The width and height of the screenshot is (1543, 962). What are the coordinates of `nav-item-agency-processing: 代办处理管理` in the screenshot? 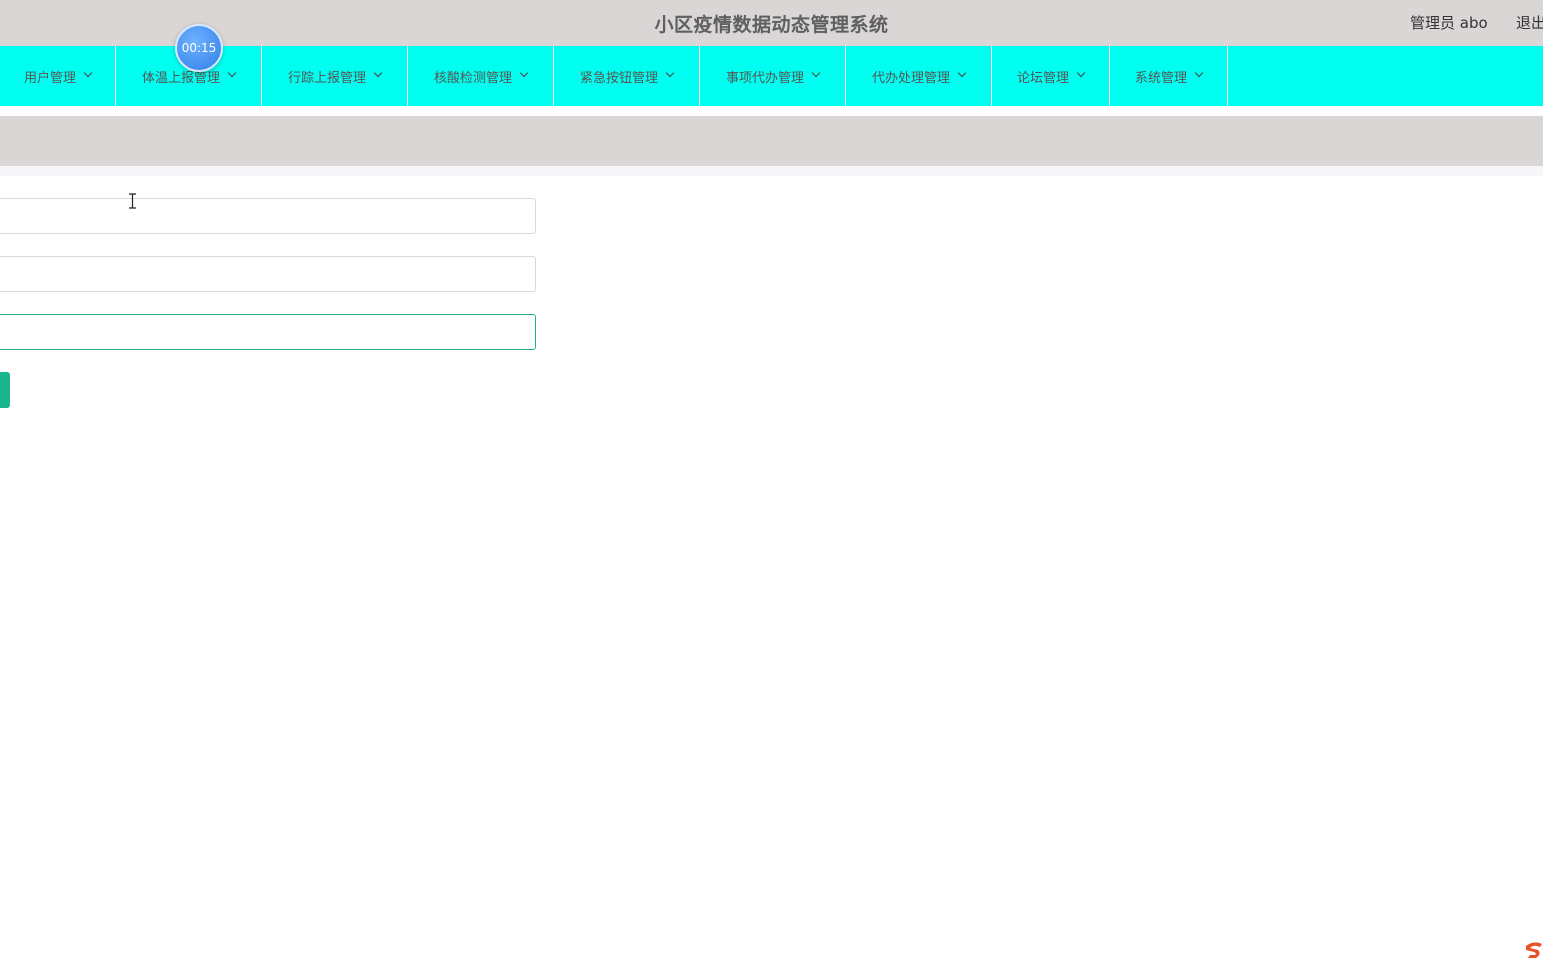 It's located at (919, 76).